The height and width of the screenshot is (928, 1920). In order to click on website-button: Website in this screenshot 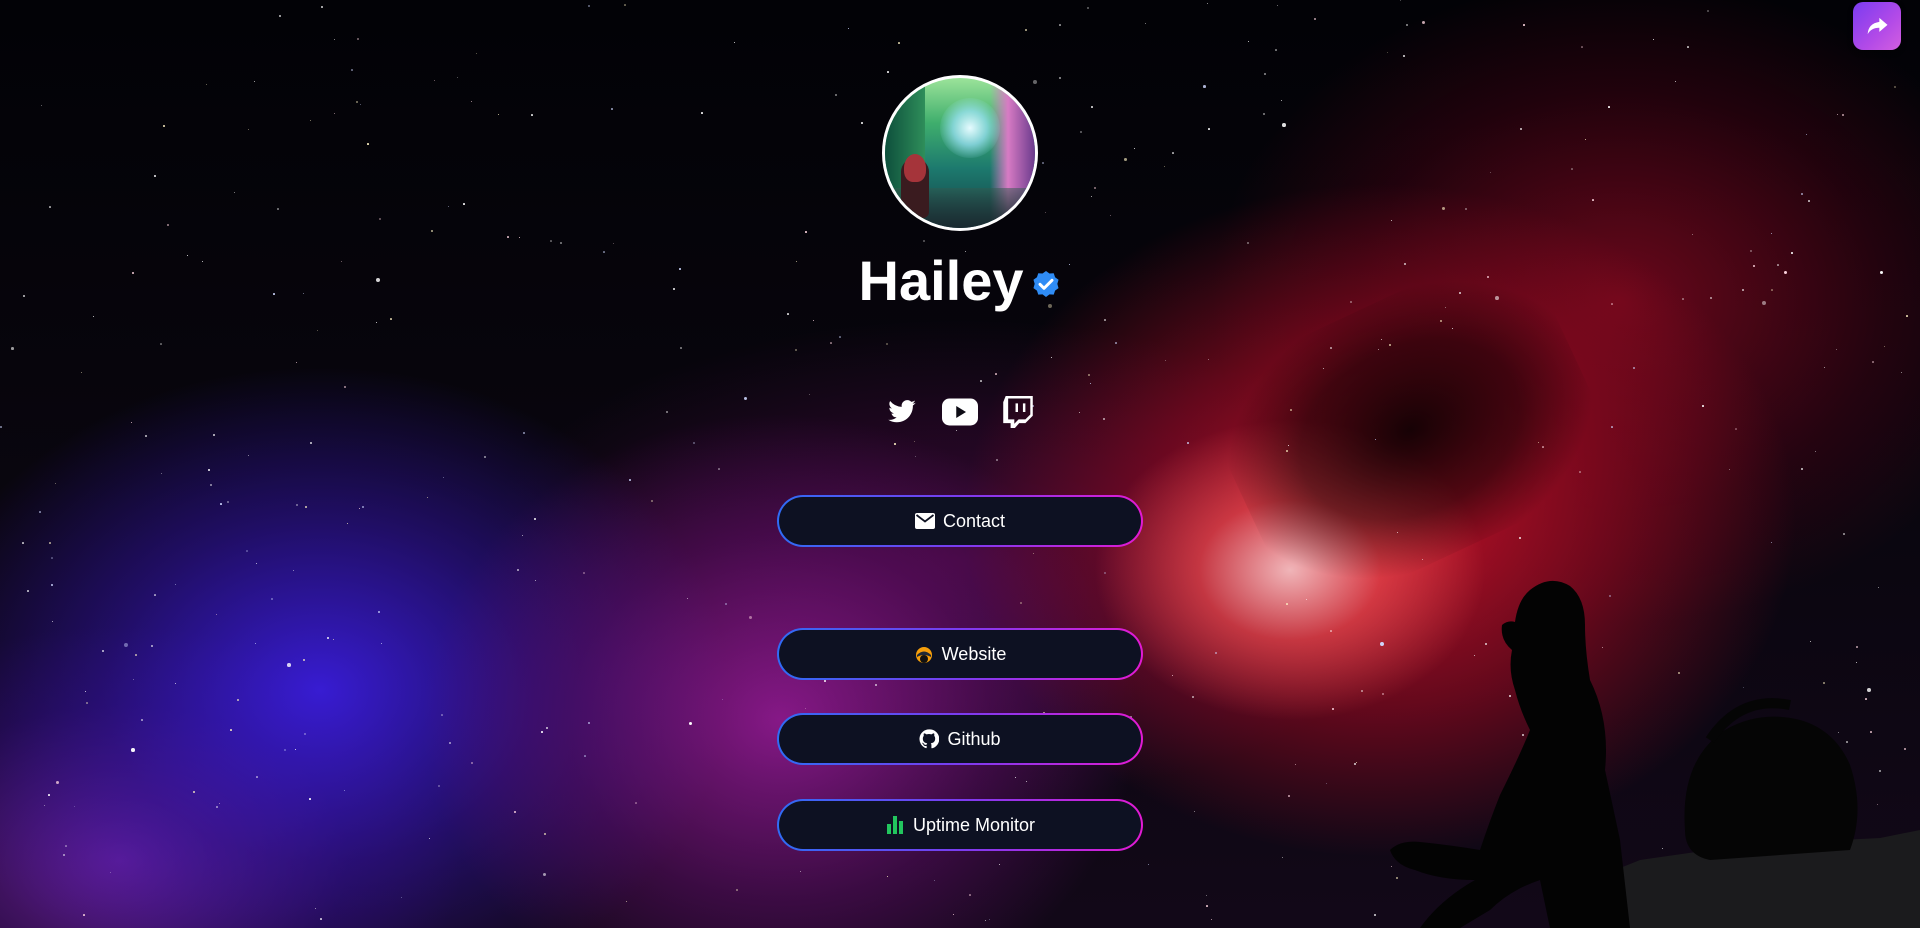, I will do `click(960, 654)`.